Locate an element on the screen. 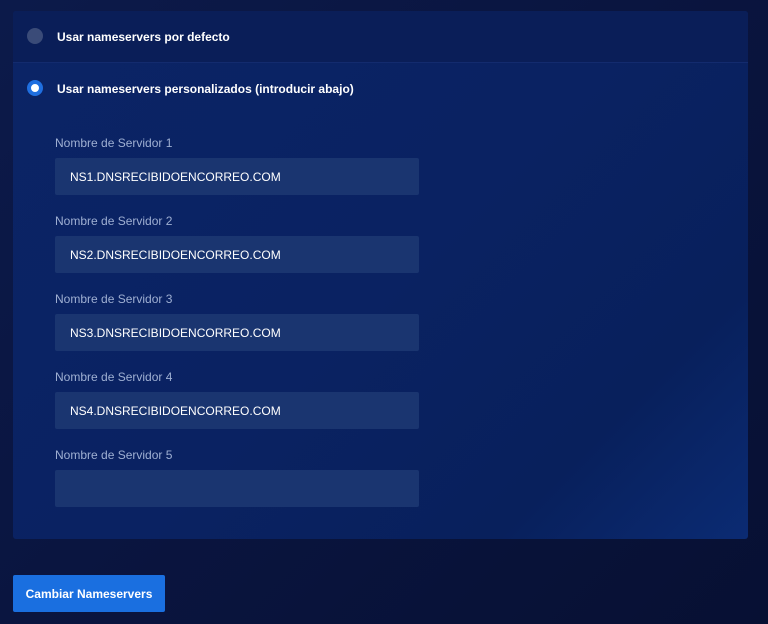 This screenshot has width=768, height=624. nameserver-3-input is located at coordinates (237, 332).